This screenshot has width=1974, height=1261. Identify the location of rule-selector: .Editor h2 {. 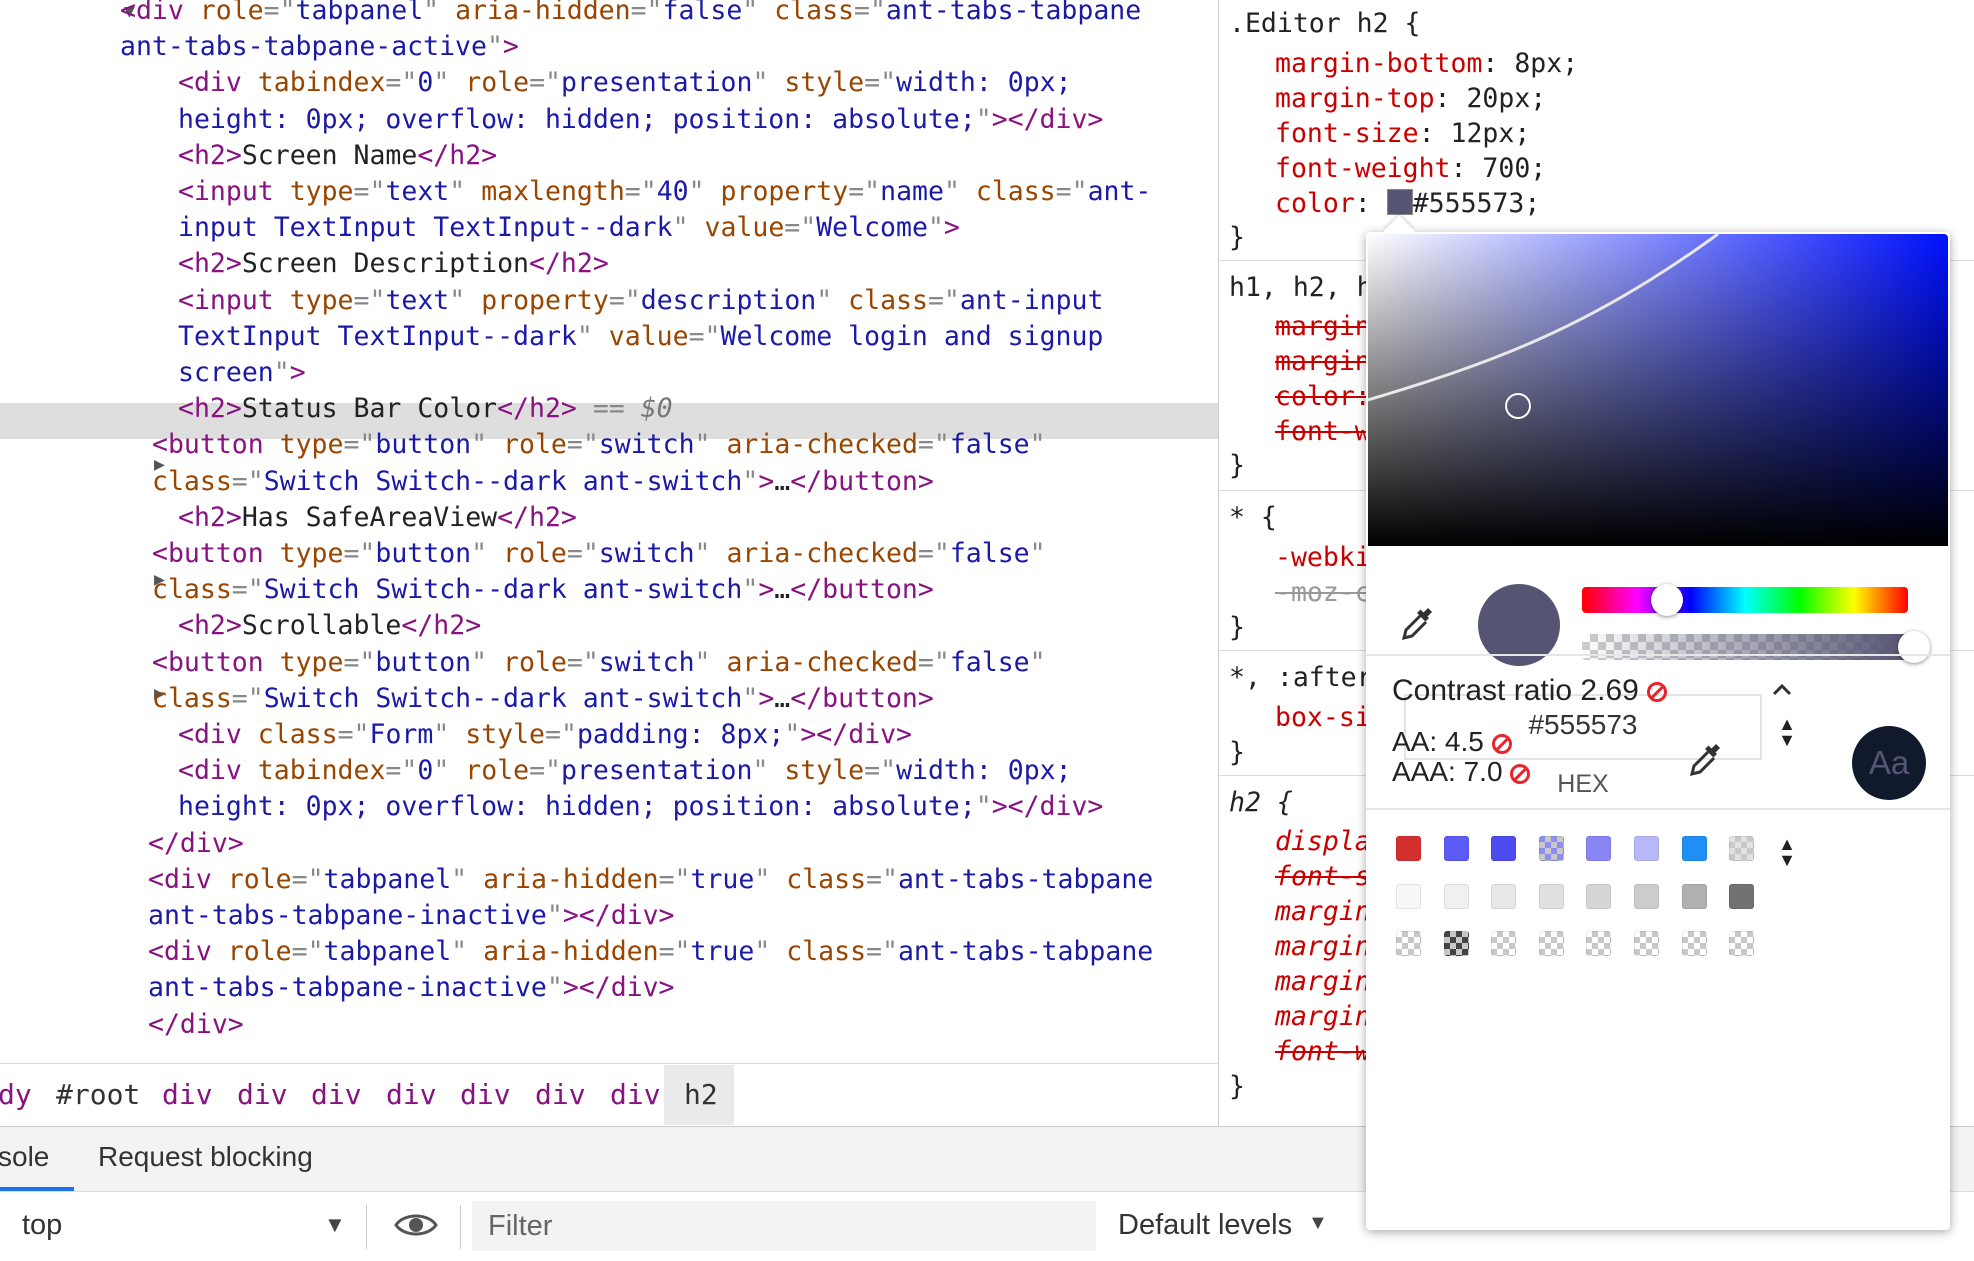
(1324, 23).